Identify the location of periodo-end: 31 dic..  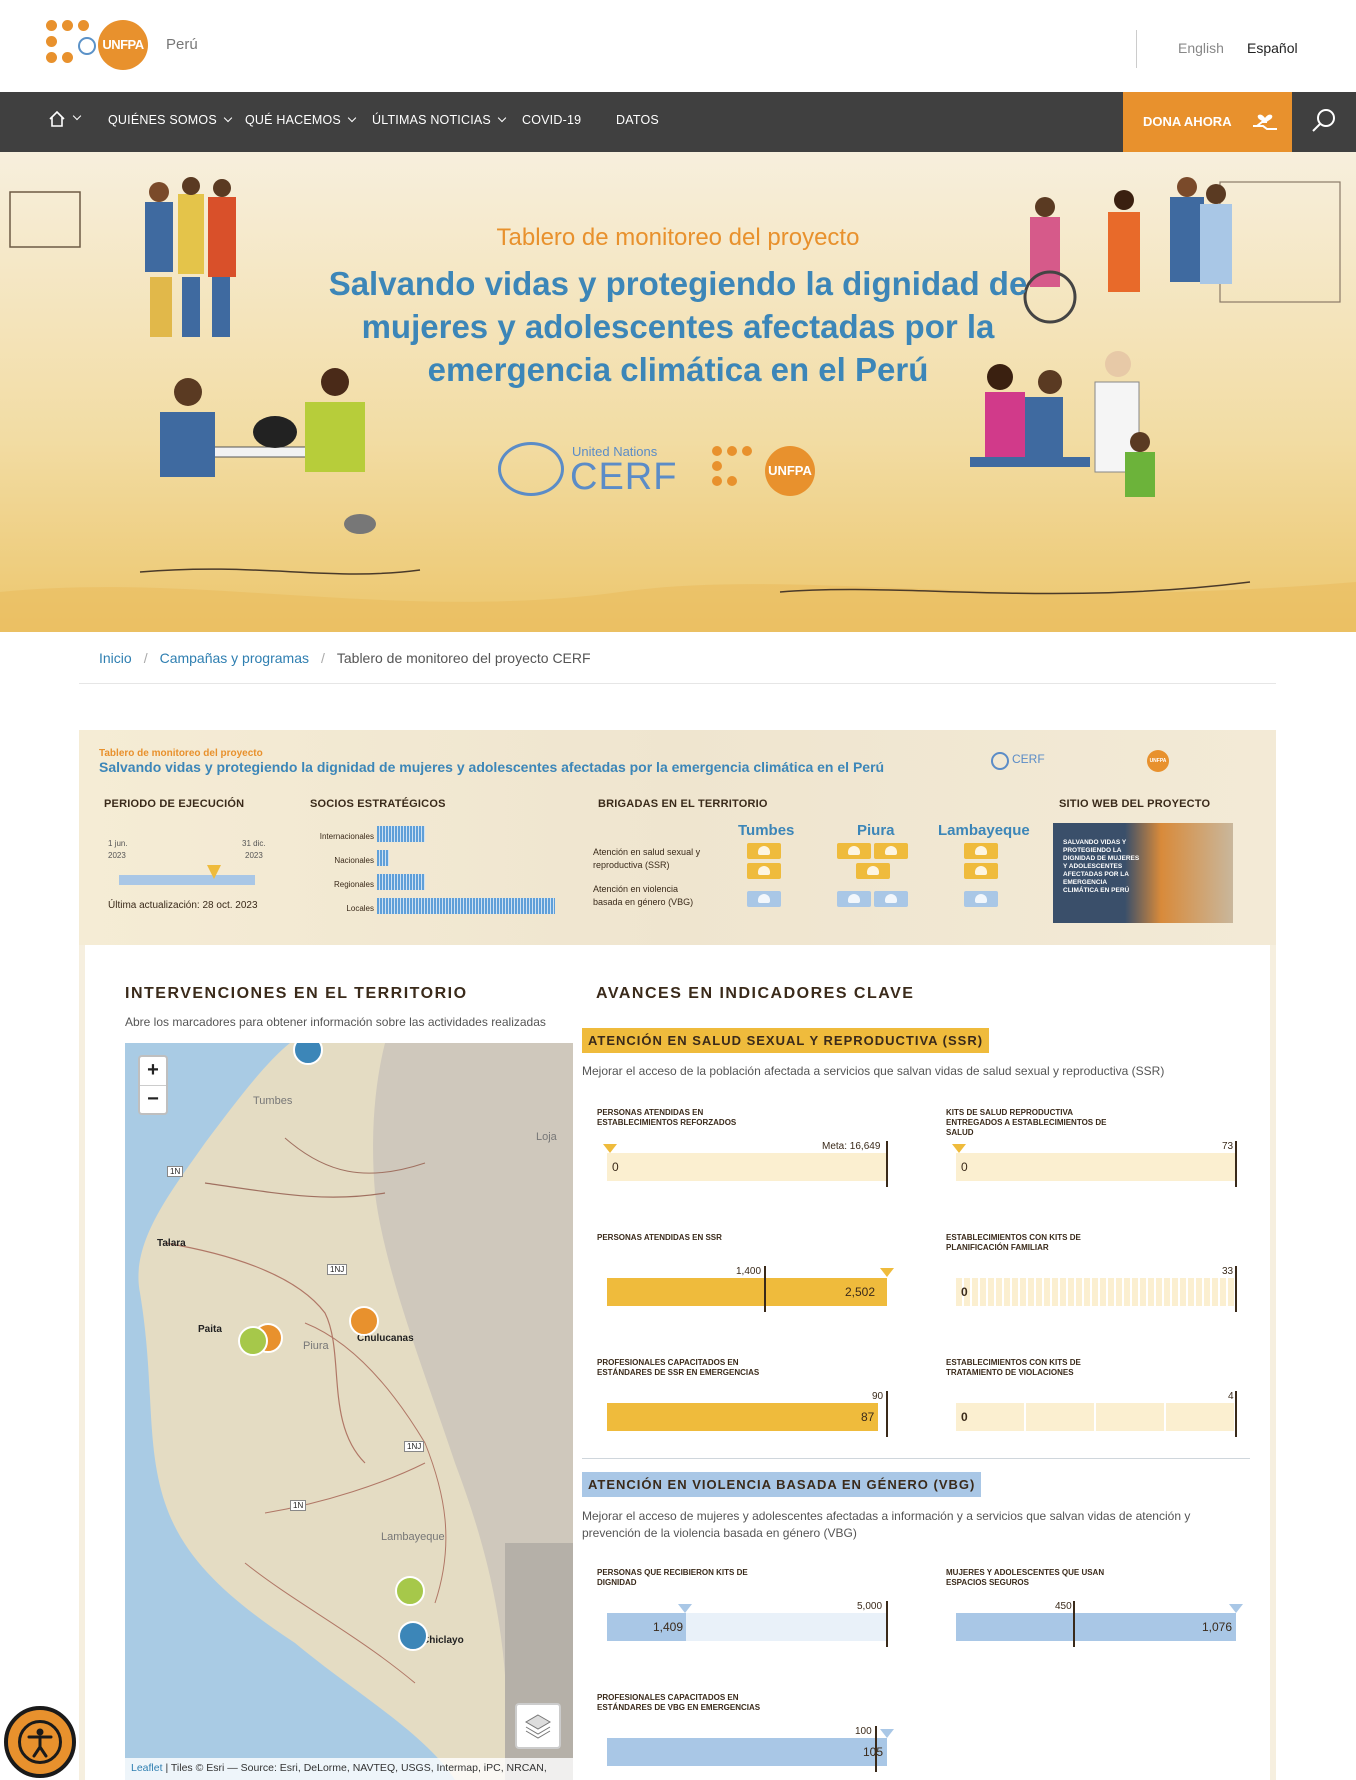
(254, 843).